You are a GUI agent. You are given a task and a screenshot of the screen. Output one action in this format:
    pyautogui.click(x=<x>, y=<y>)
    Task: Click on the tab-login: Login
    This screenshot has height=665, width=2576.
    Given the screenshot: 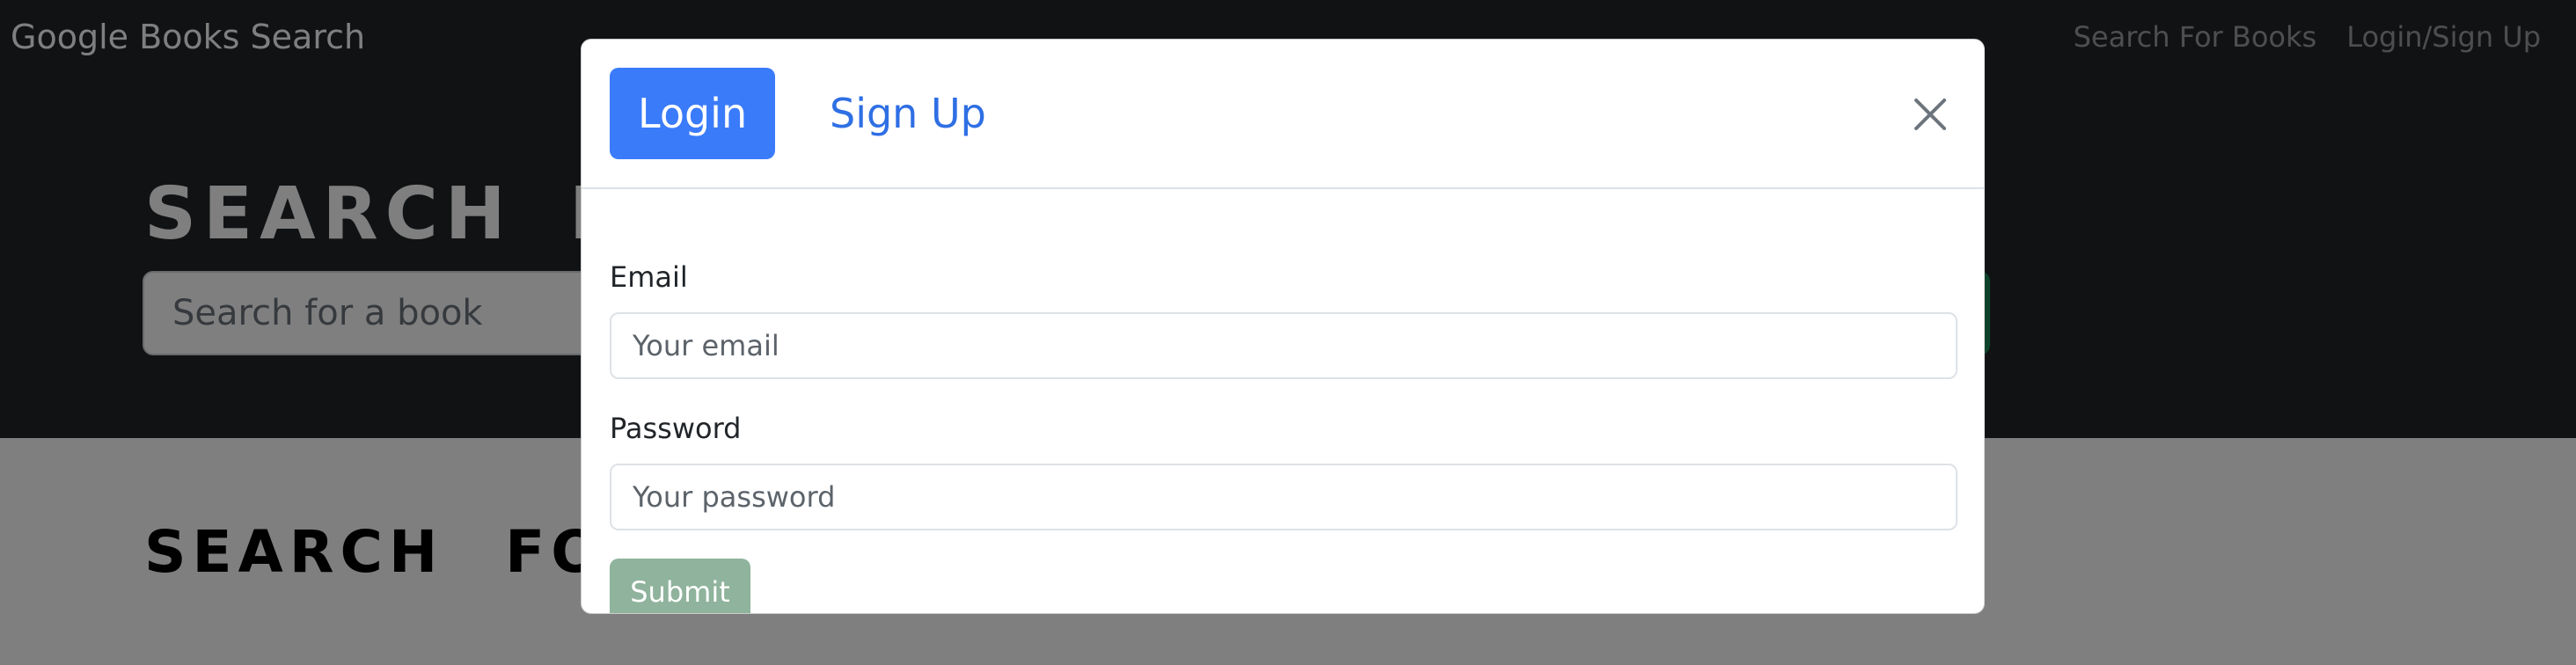 What is the action you would take?
    pyautogui.click(x=693, y=113)
    